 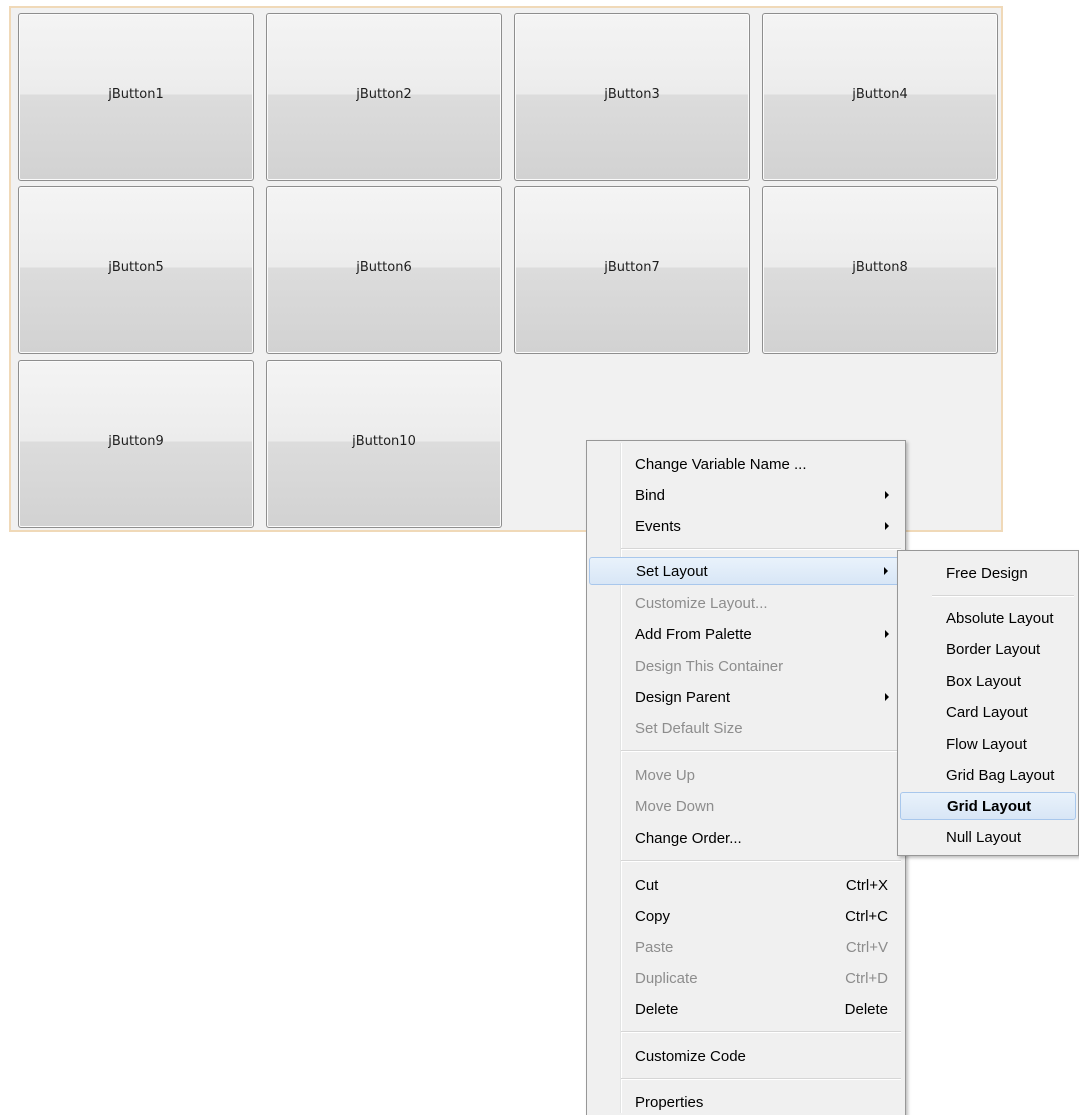 I want to click on submenu-item-label: Flow Layout, so click(x=986, y=744).